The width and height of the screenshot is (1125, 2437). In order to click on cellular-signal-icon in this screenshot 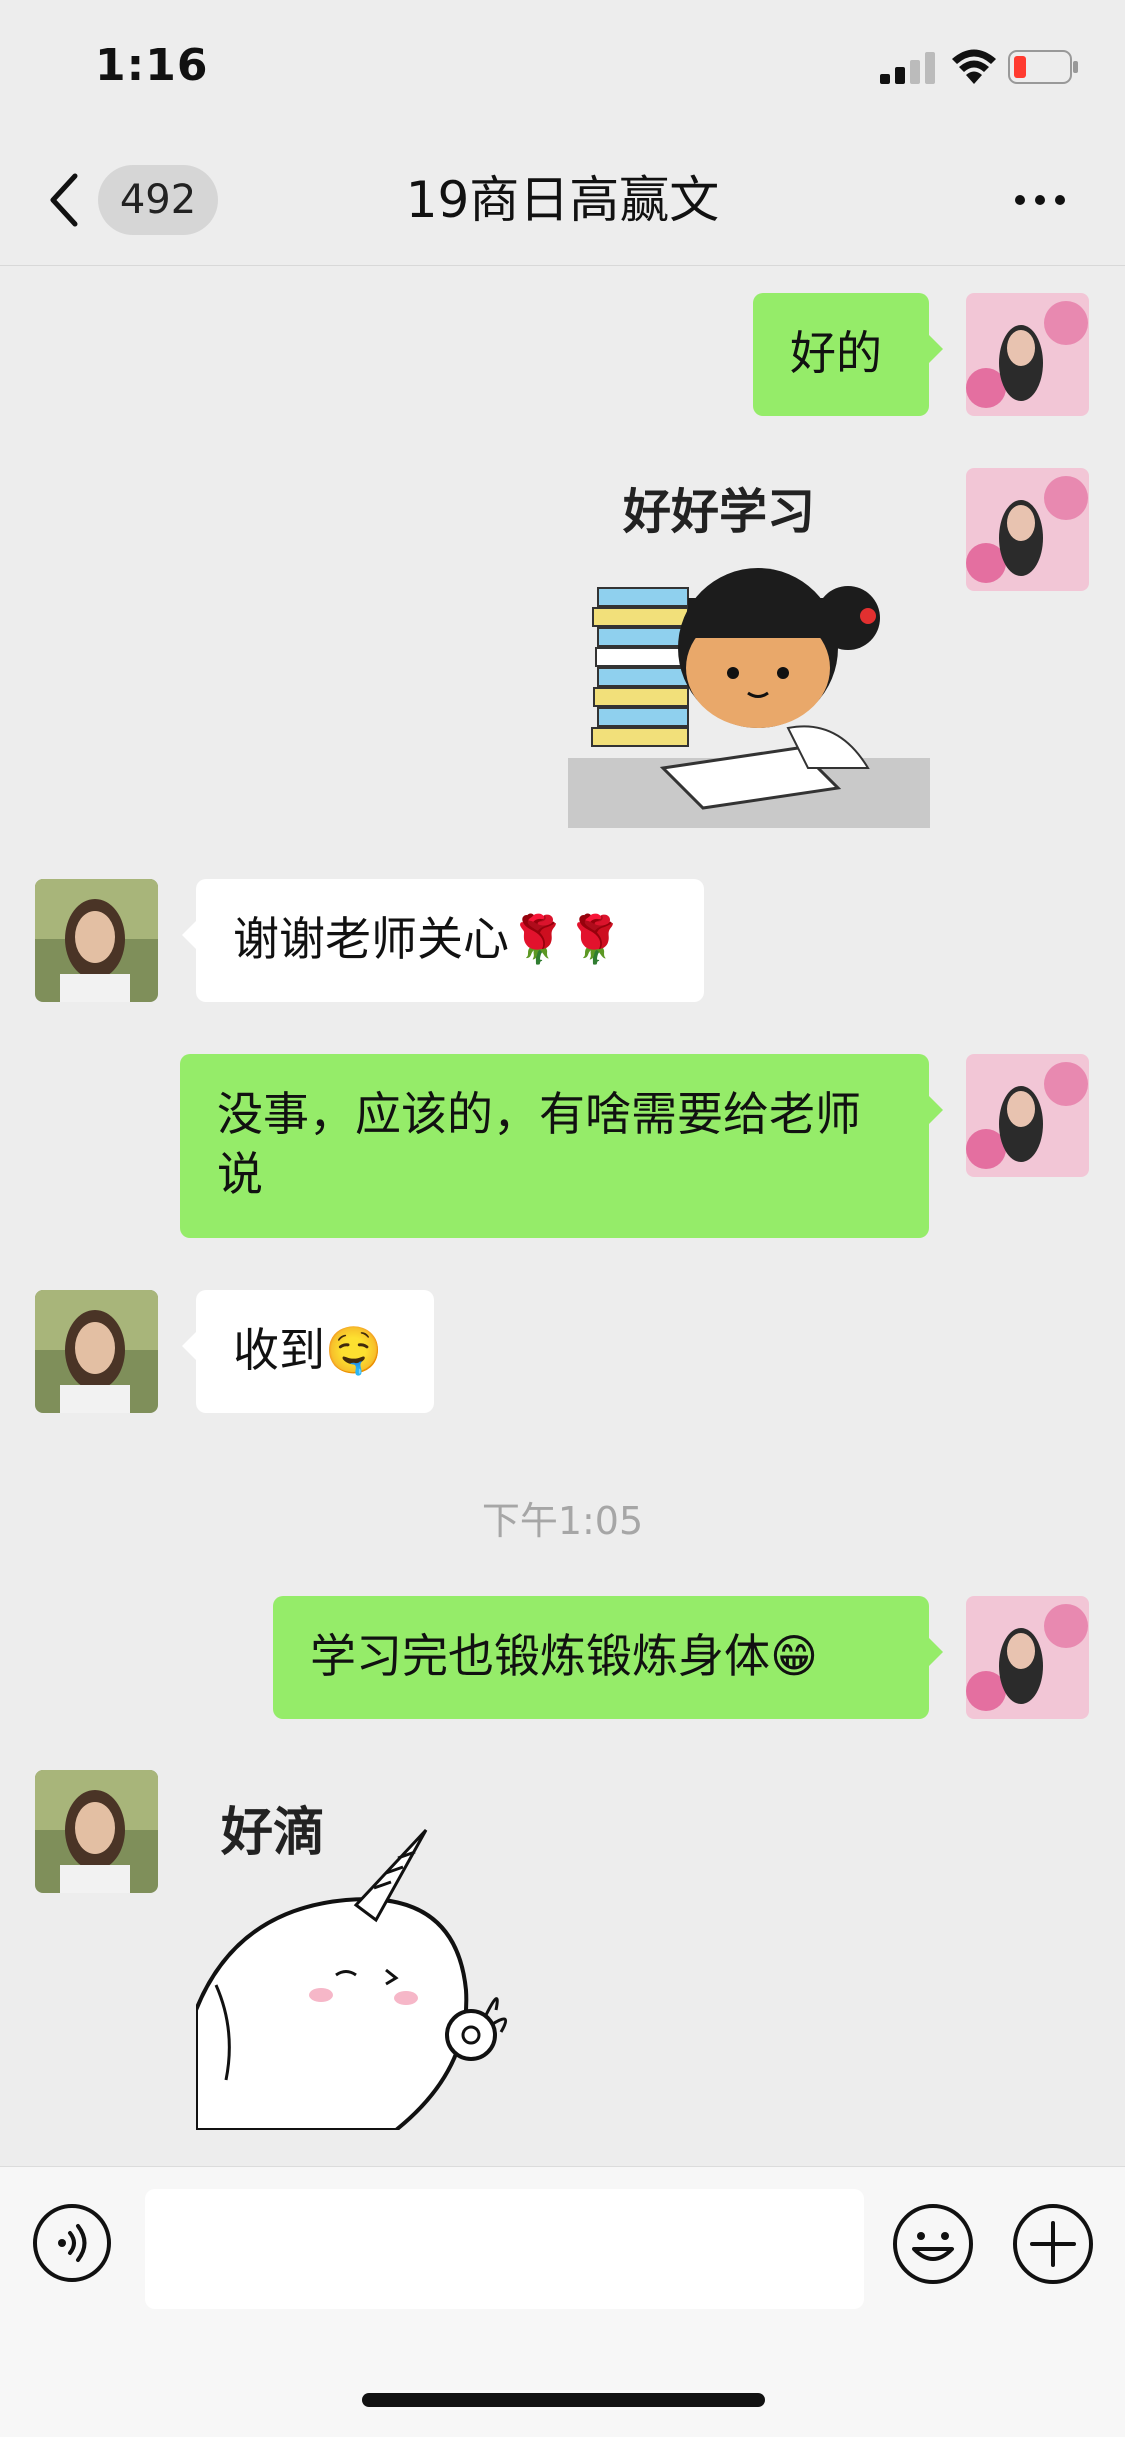, I will do `click(907, 68)`.